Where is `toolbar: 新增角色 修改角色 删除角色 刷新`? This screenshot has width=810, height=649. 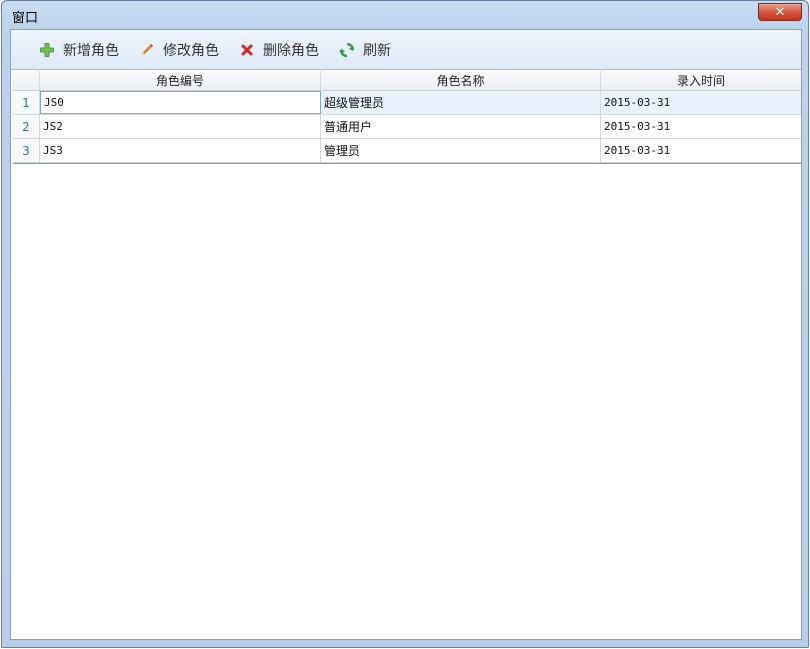 toolbar: 新增角色 修改角色 删除角色 刷新 is located at coordinates (406, 50).